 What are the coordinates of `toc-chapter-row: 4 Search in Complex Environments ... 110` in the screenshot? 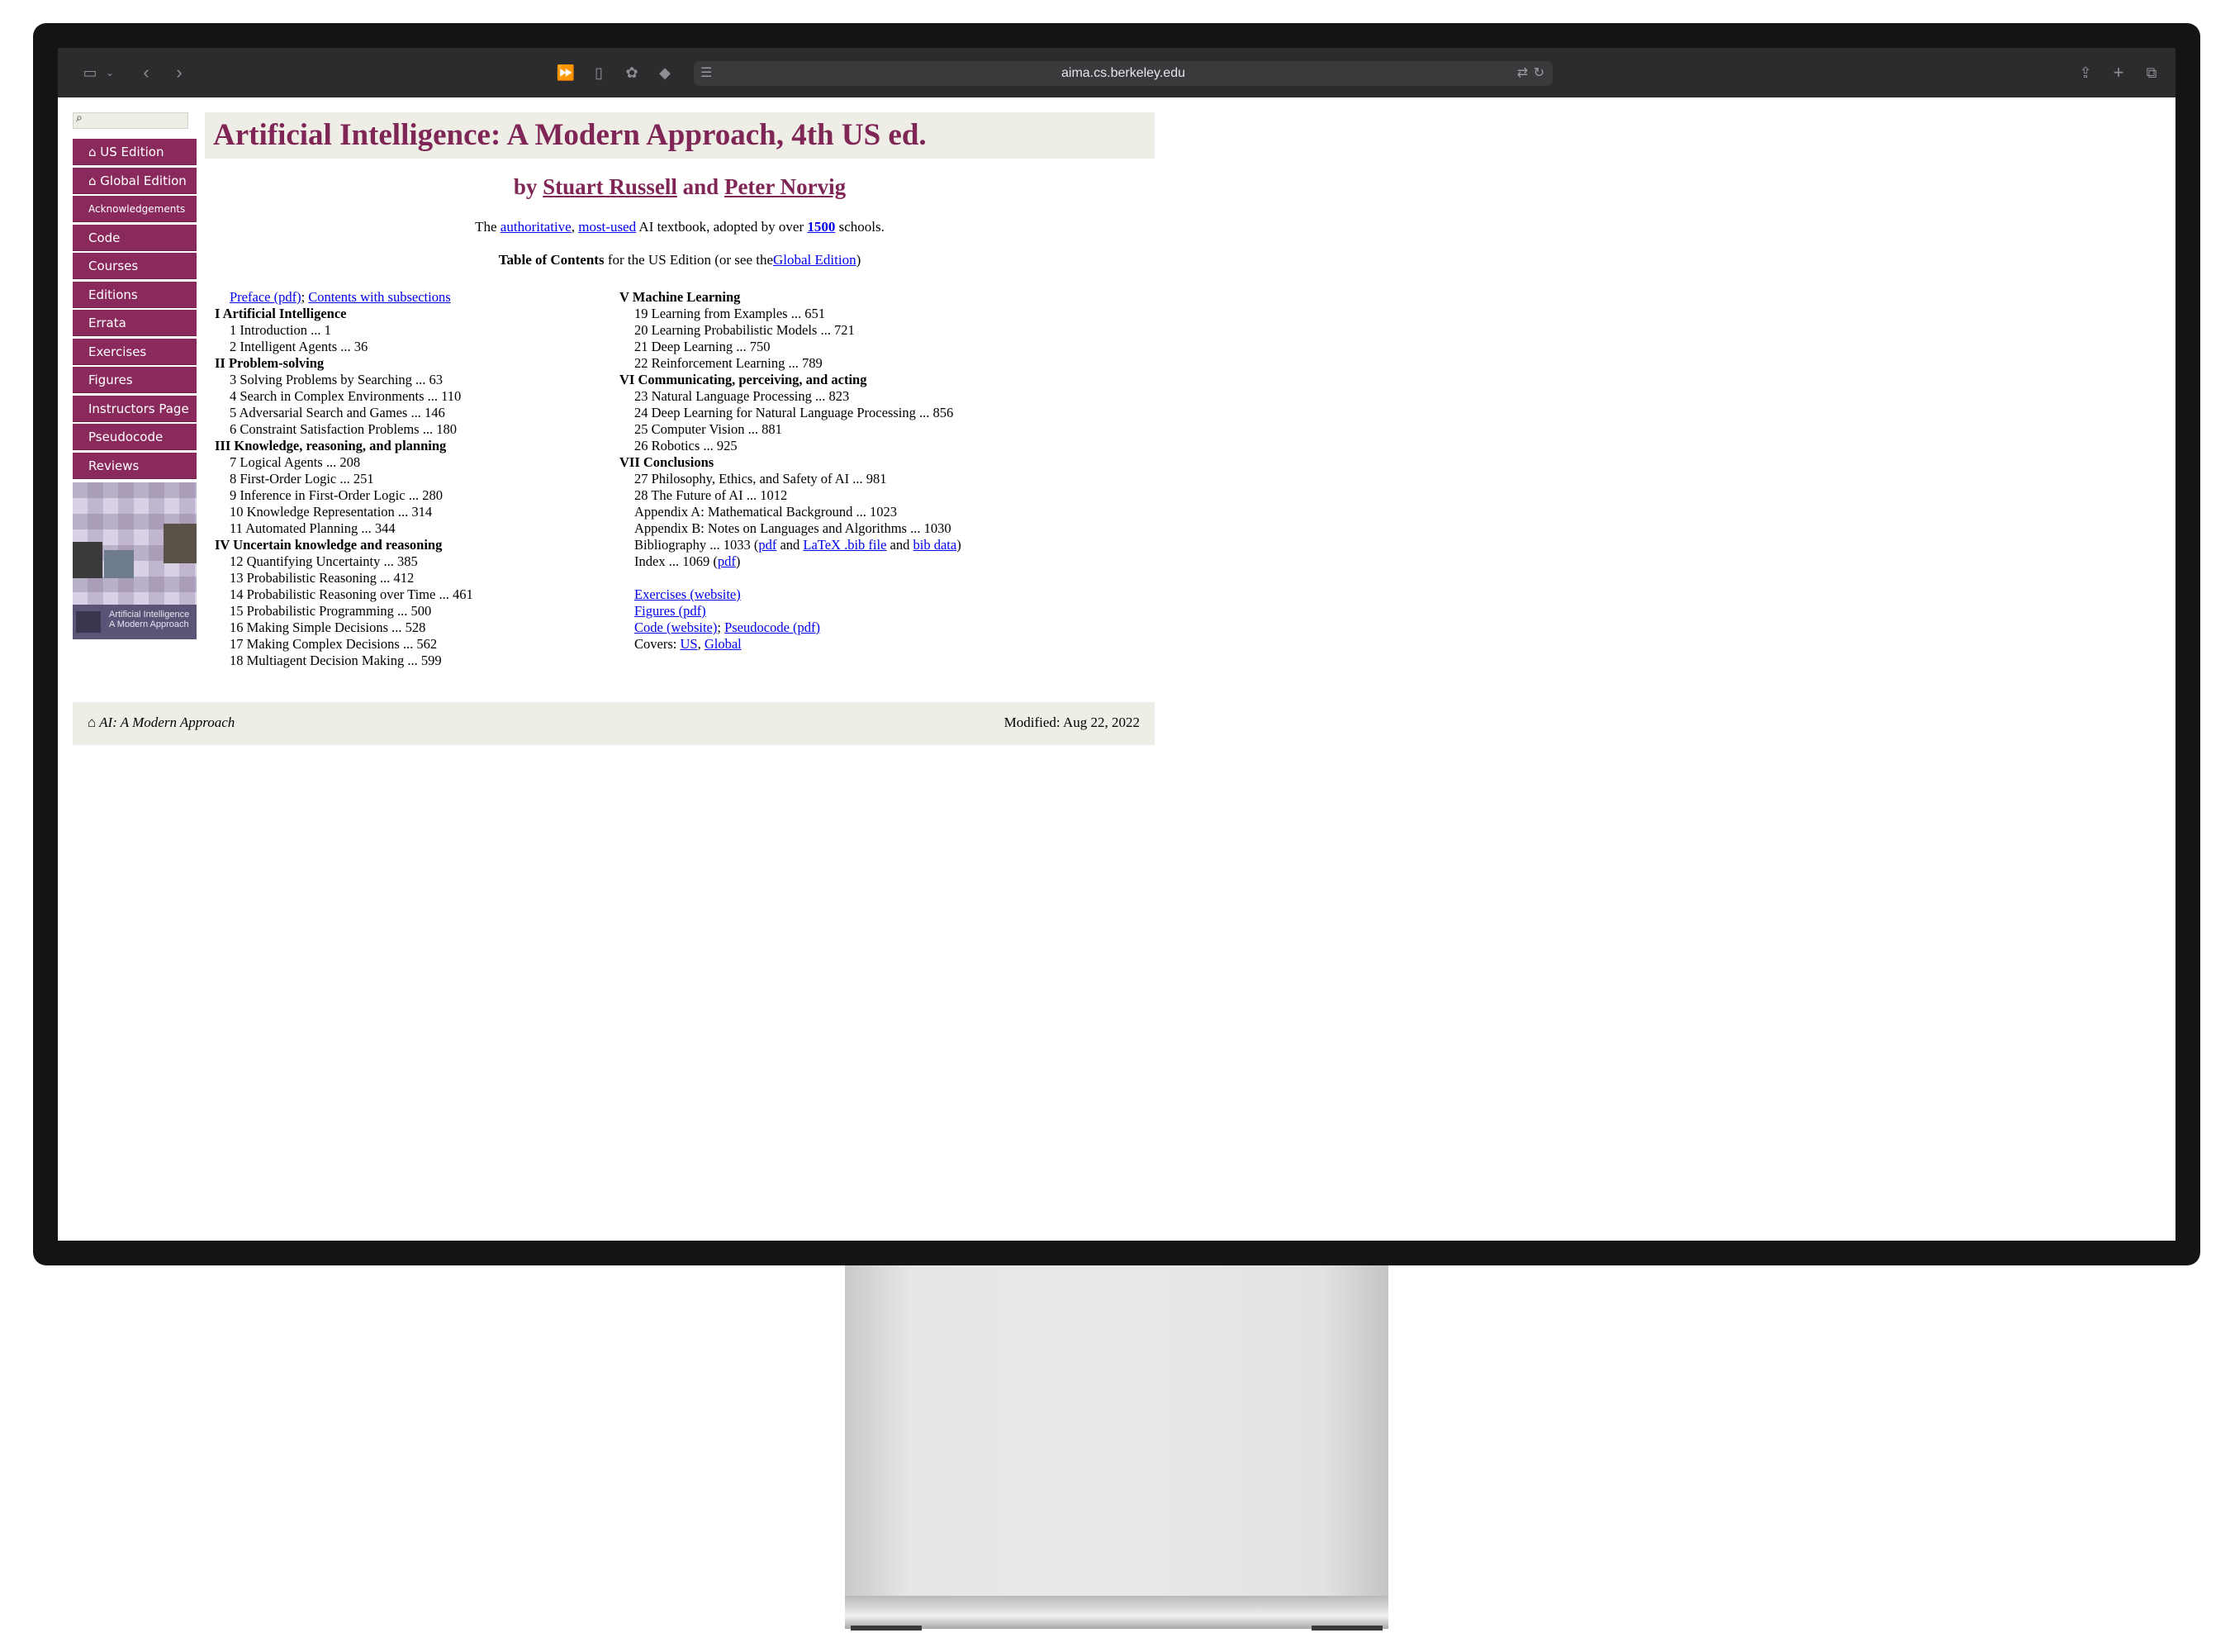 It's located at (346, 396).